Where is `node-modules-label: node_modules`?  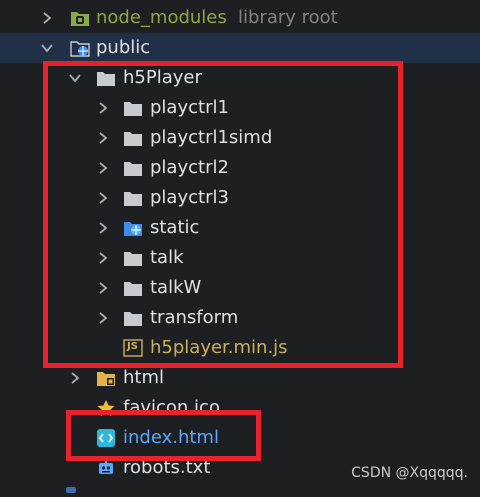
node-modules-label: node_modules is located at coordinates (161, 17).